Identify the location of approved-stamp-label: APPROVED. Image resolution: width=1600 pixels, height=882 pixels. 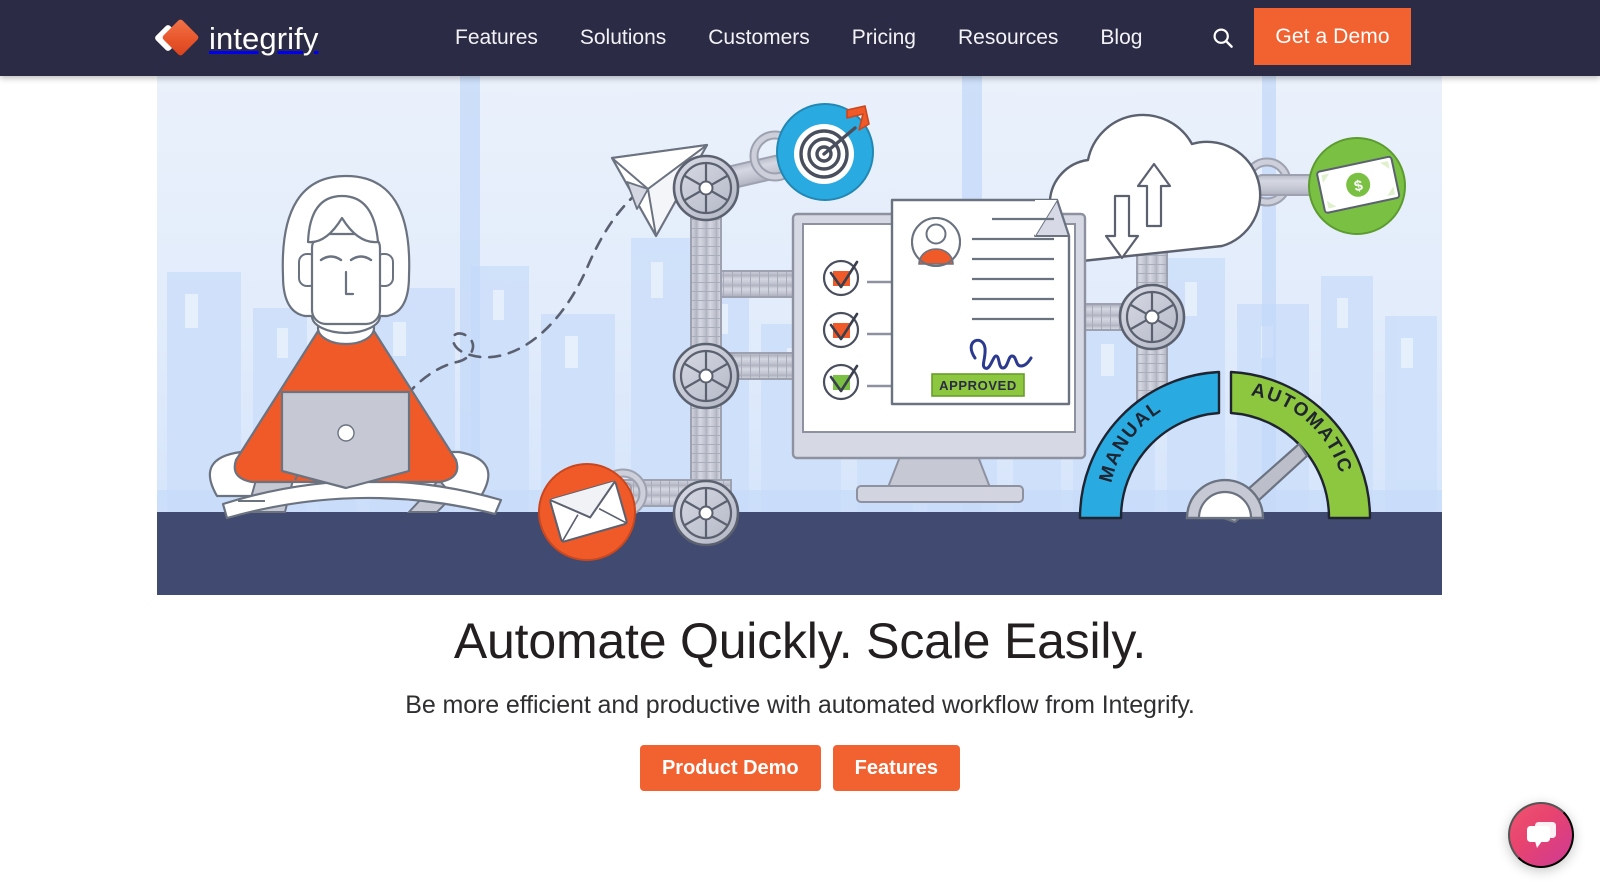
(978, 385).